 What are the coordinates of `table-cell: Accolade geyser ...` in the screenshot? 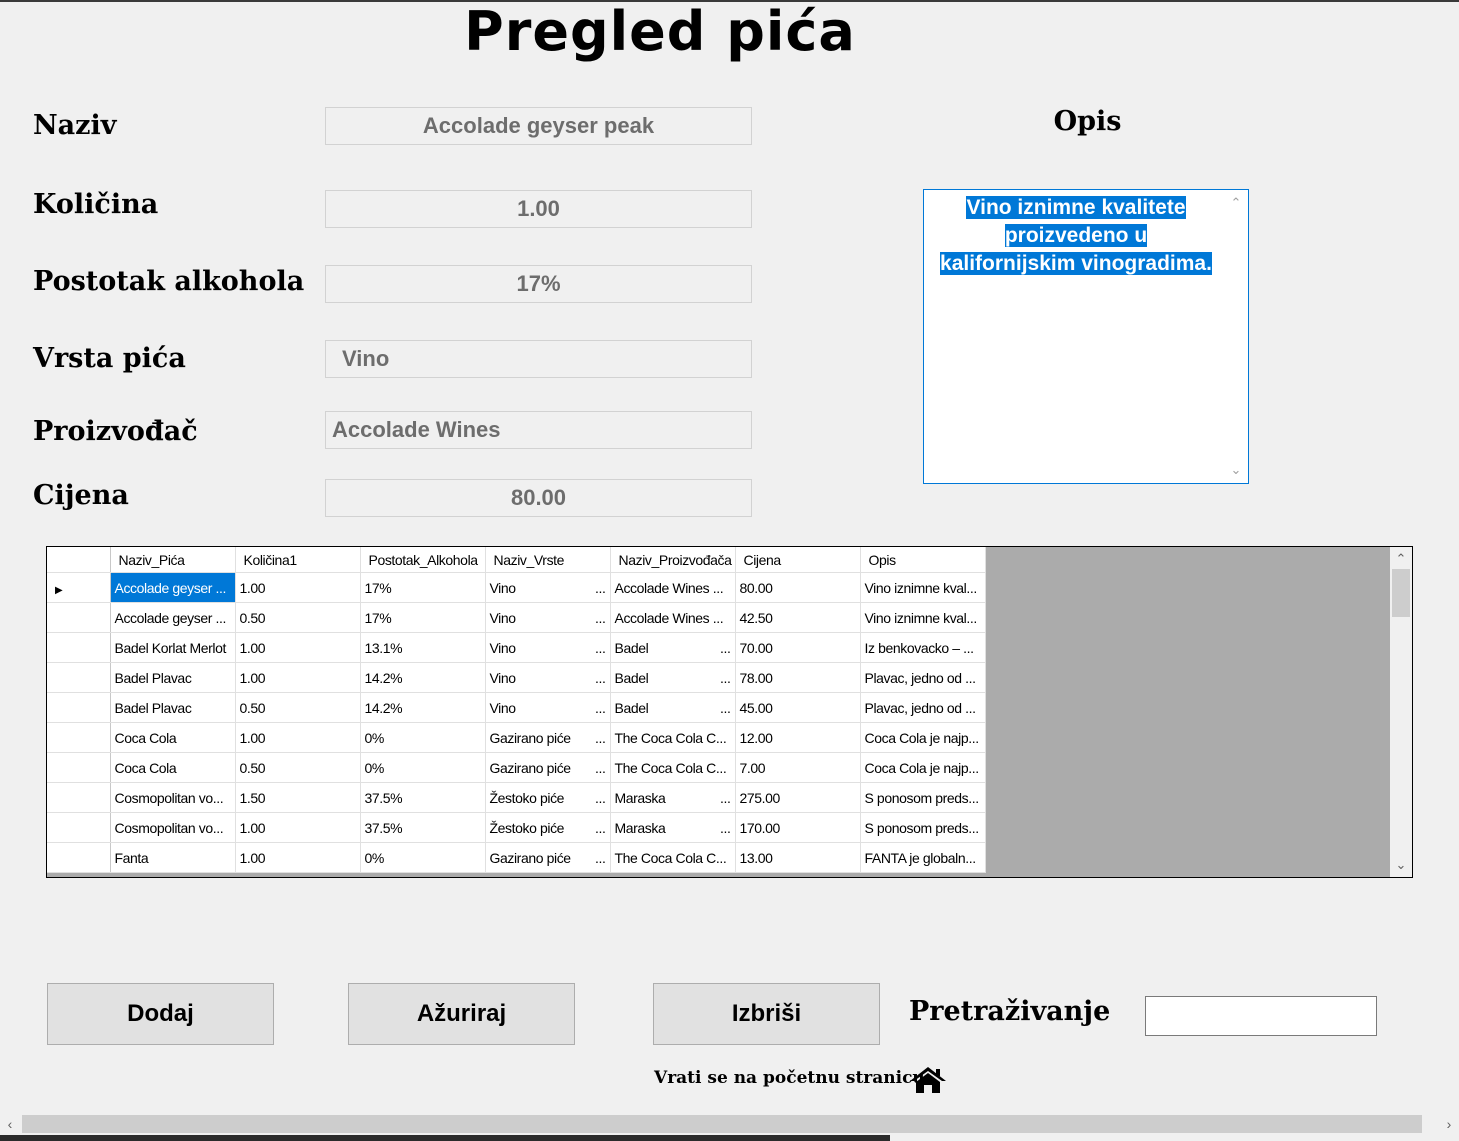 It's located at (173, 617).